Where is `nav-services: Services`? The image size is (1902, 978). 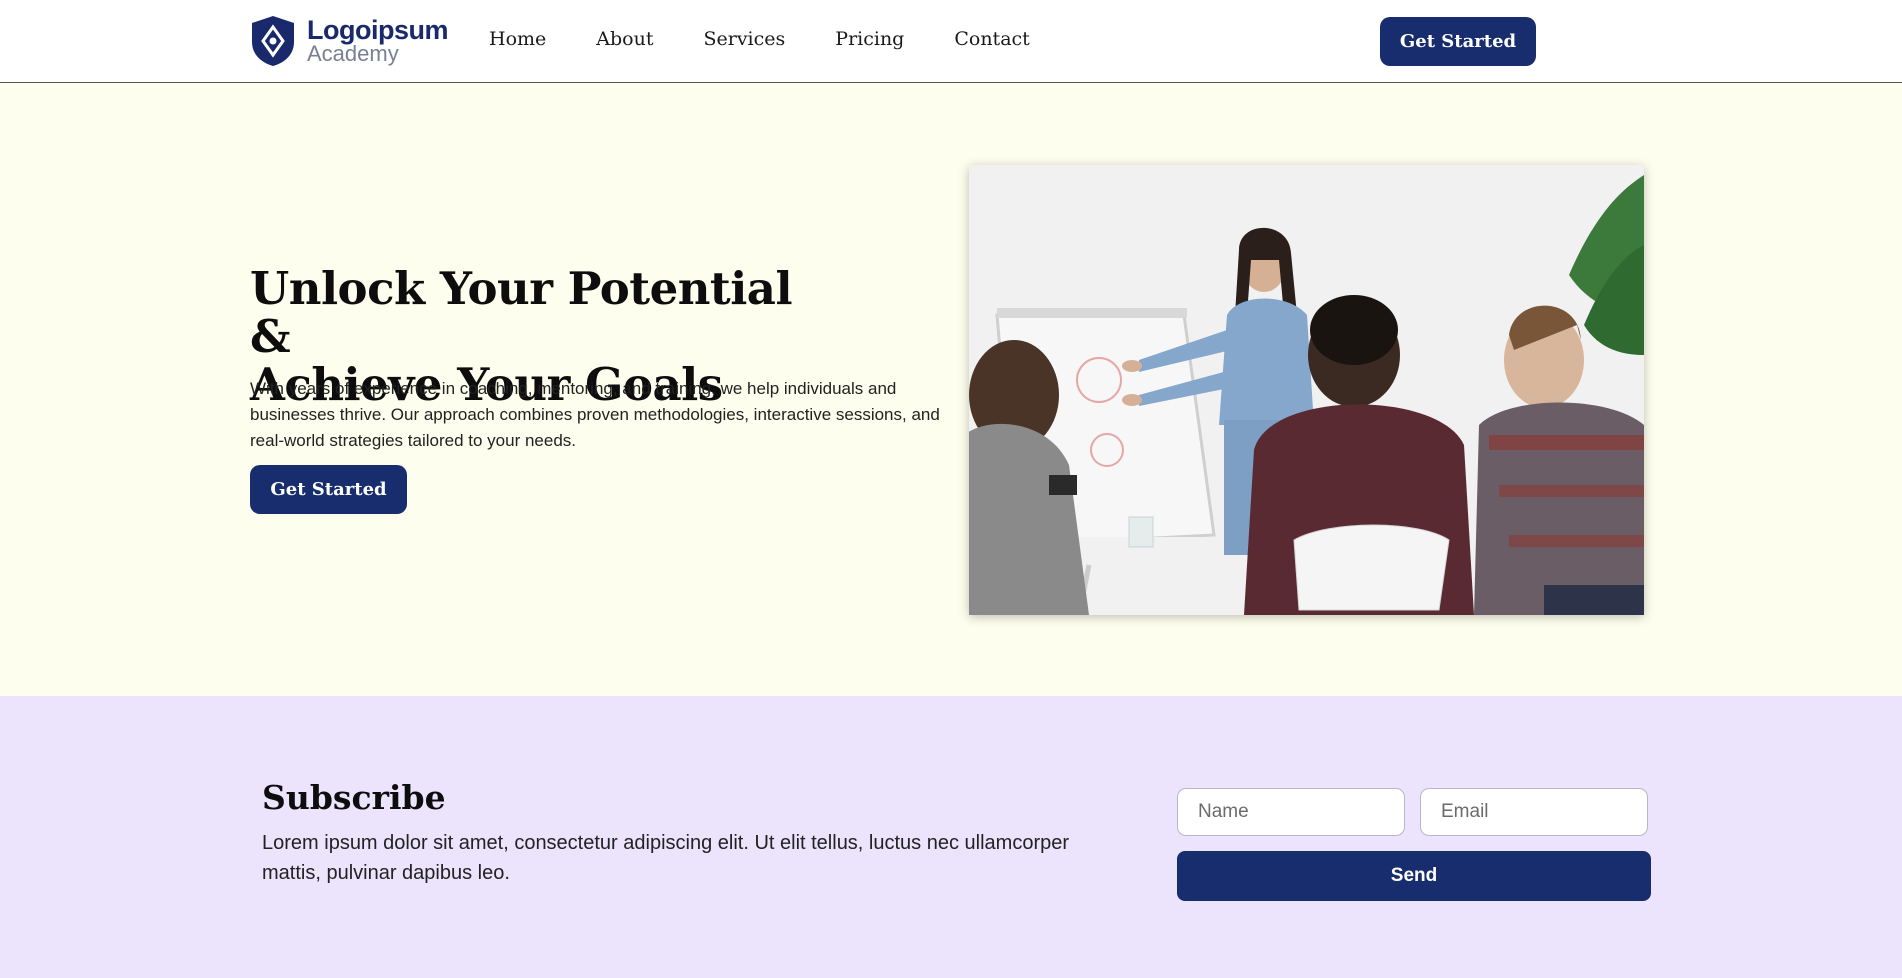
nav-services: Services is located at coordinates (744, 39).